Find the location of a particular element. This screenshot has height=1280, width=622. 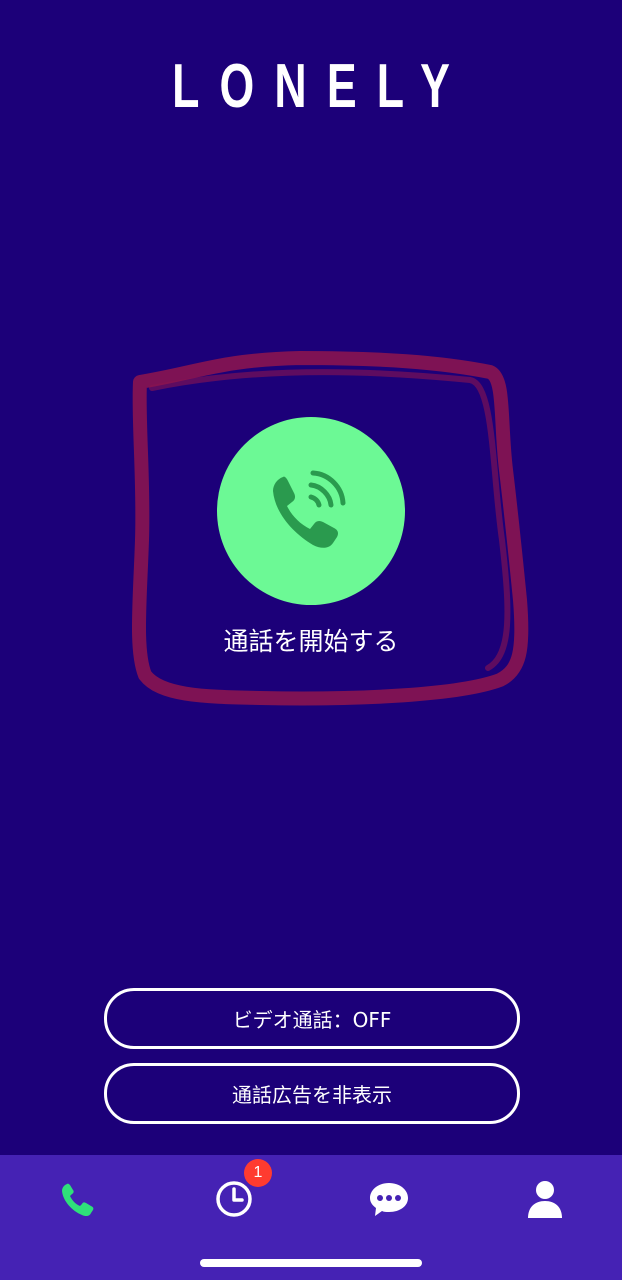

history-badge: 1 is located at coordinates (258, 1173).